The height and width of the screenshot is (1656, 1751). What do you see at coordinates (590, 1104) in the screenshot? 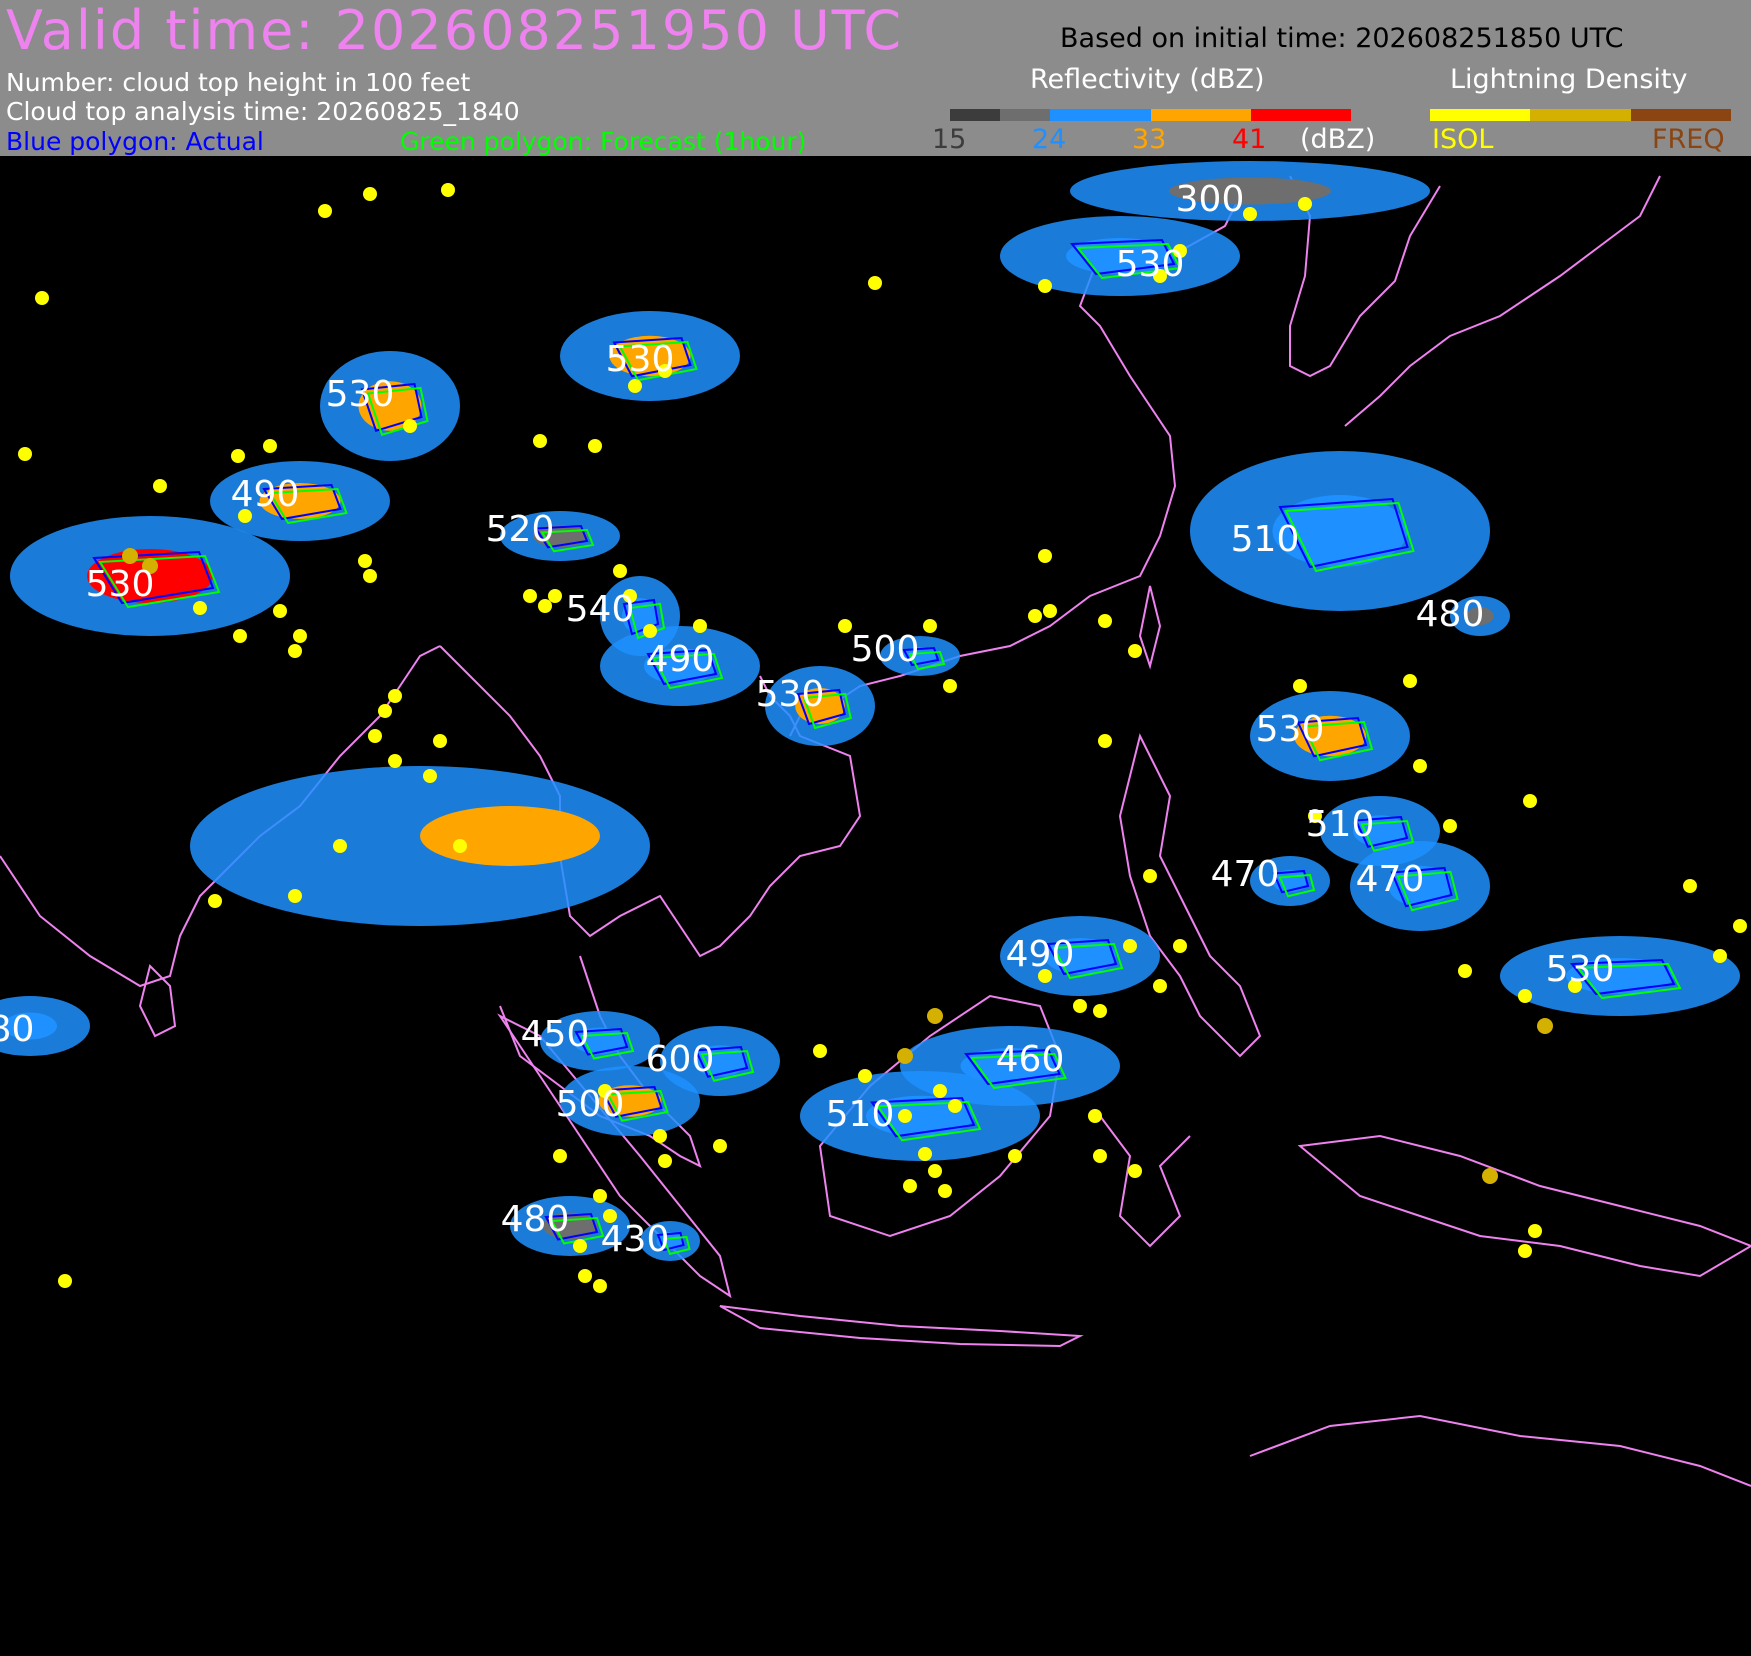
I see `cloud-top-label: 500` at bounding box center [590, 1104].